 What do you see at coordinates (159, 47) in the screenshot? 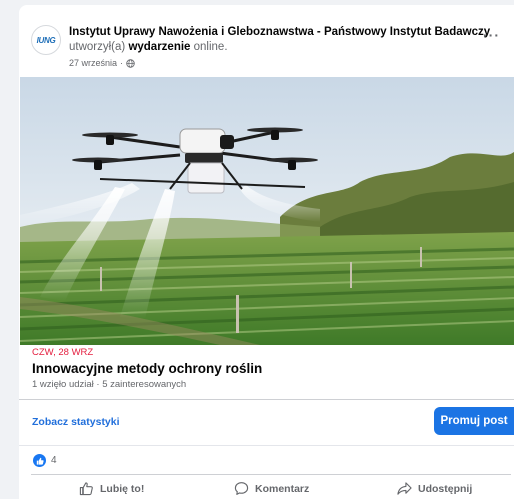
I see `event-link: wydarzenie` at bounding box center [159, 47].